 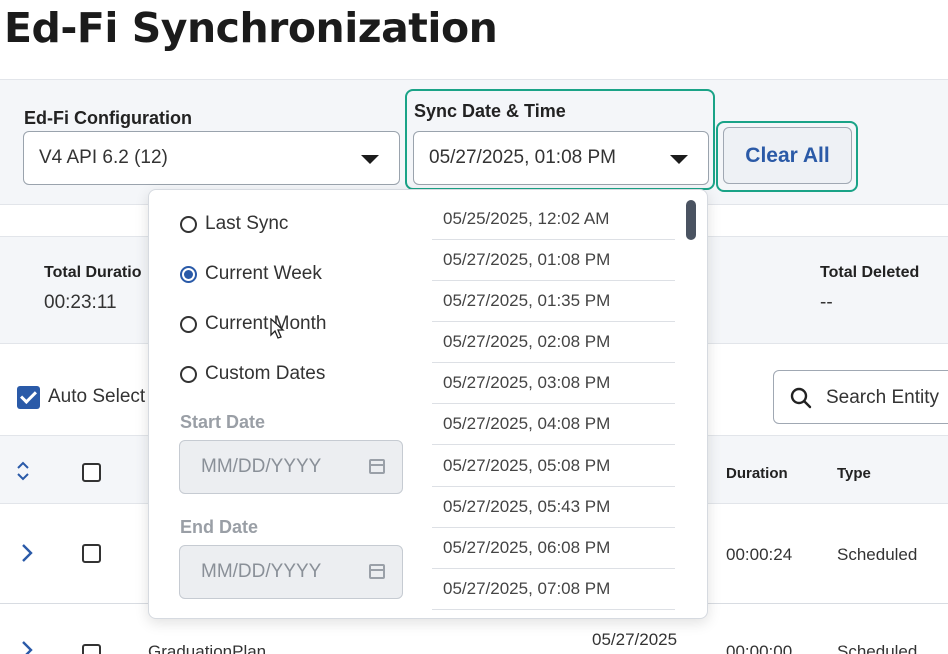 I want to click on total-duration-label: Total Duratio, so click(x=93, y=272).